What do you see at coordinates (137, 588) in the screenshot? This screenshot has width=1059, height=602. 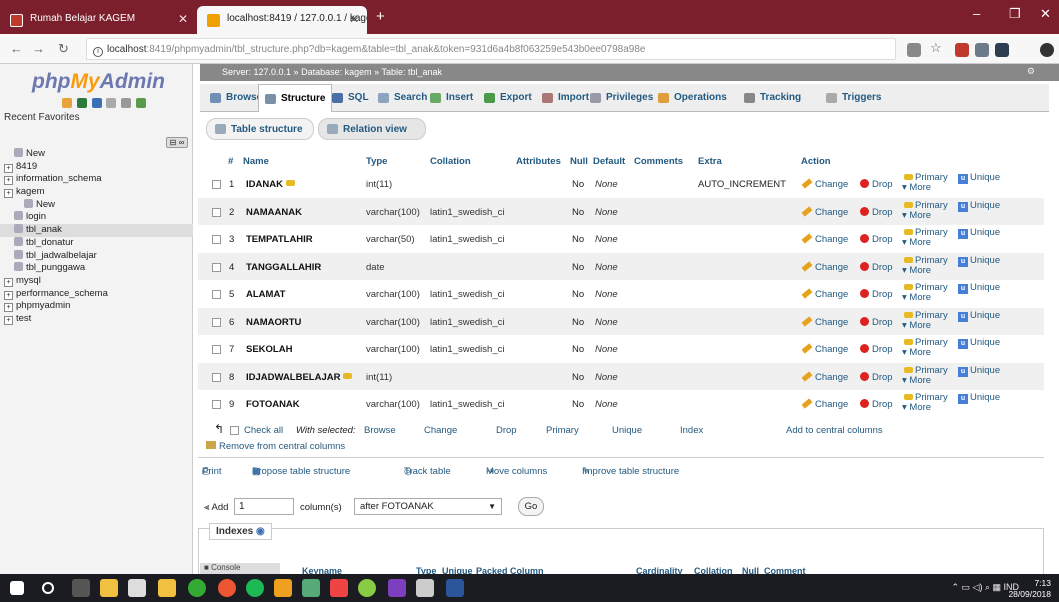 I see `mail-icon` at bounding box center [137, 588].